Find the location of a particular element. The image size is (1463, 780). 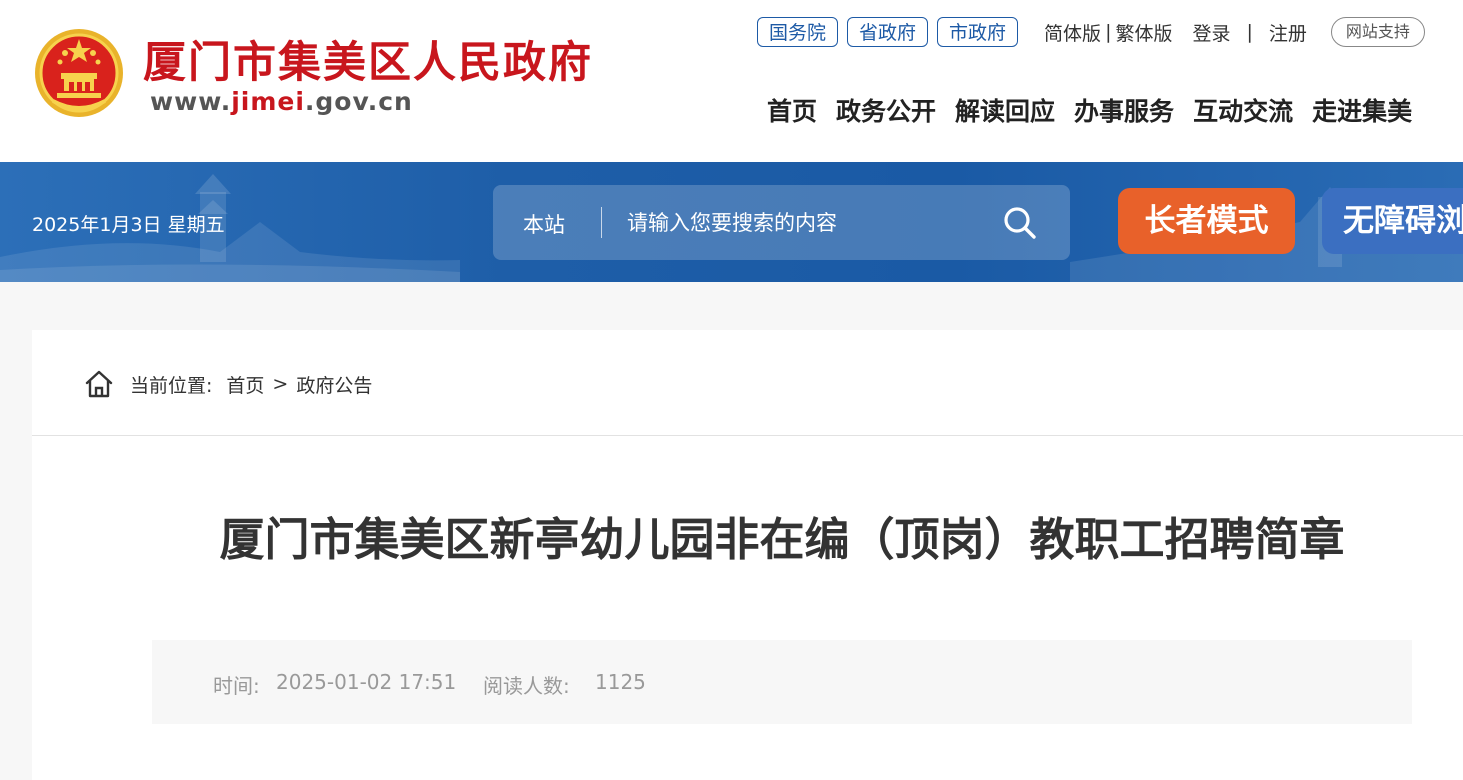

home-icon is located at coordinates (99, 384).